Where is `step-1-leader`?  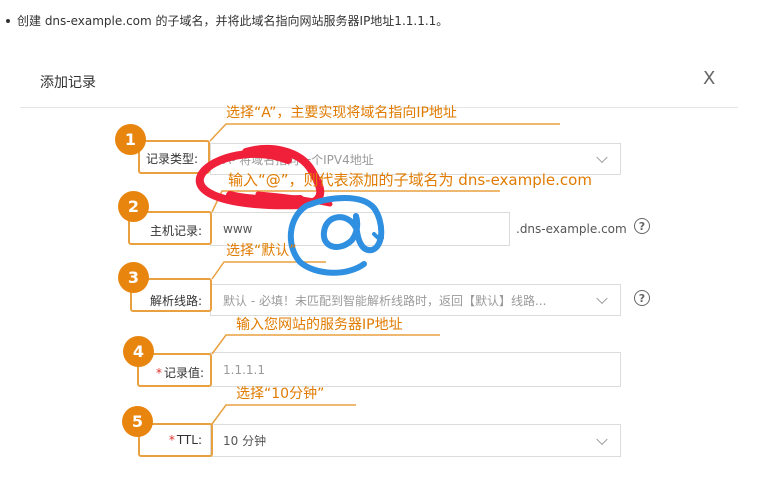 step-1-leader is located at coordinates (384, 132).